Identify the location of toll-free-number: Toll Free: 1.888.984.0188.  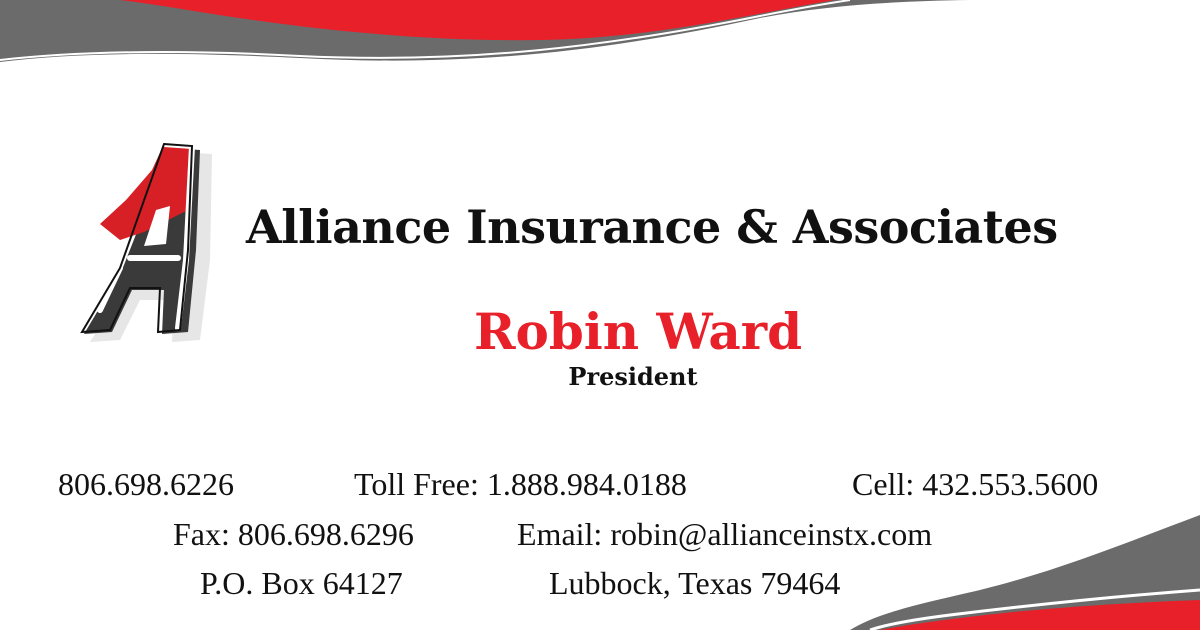
(520, 484).